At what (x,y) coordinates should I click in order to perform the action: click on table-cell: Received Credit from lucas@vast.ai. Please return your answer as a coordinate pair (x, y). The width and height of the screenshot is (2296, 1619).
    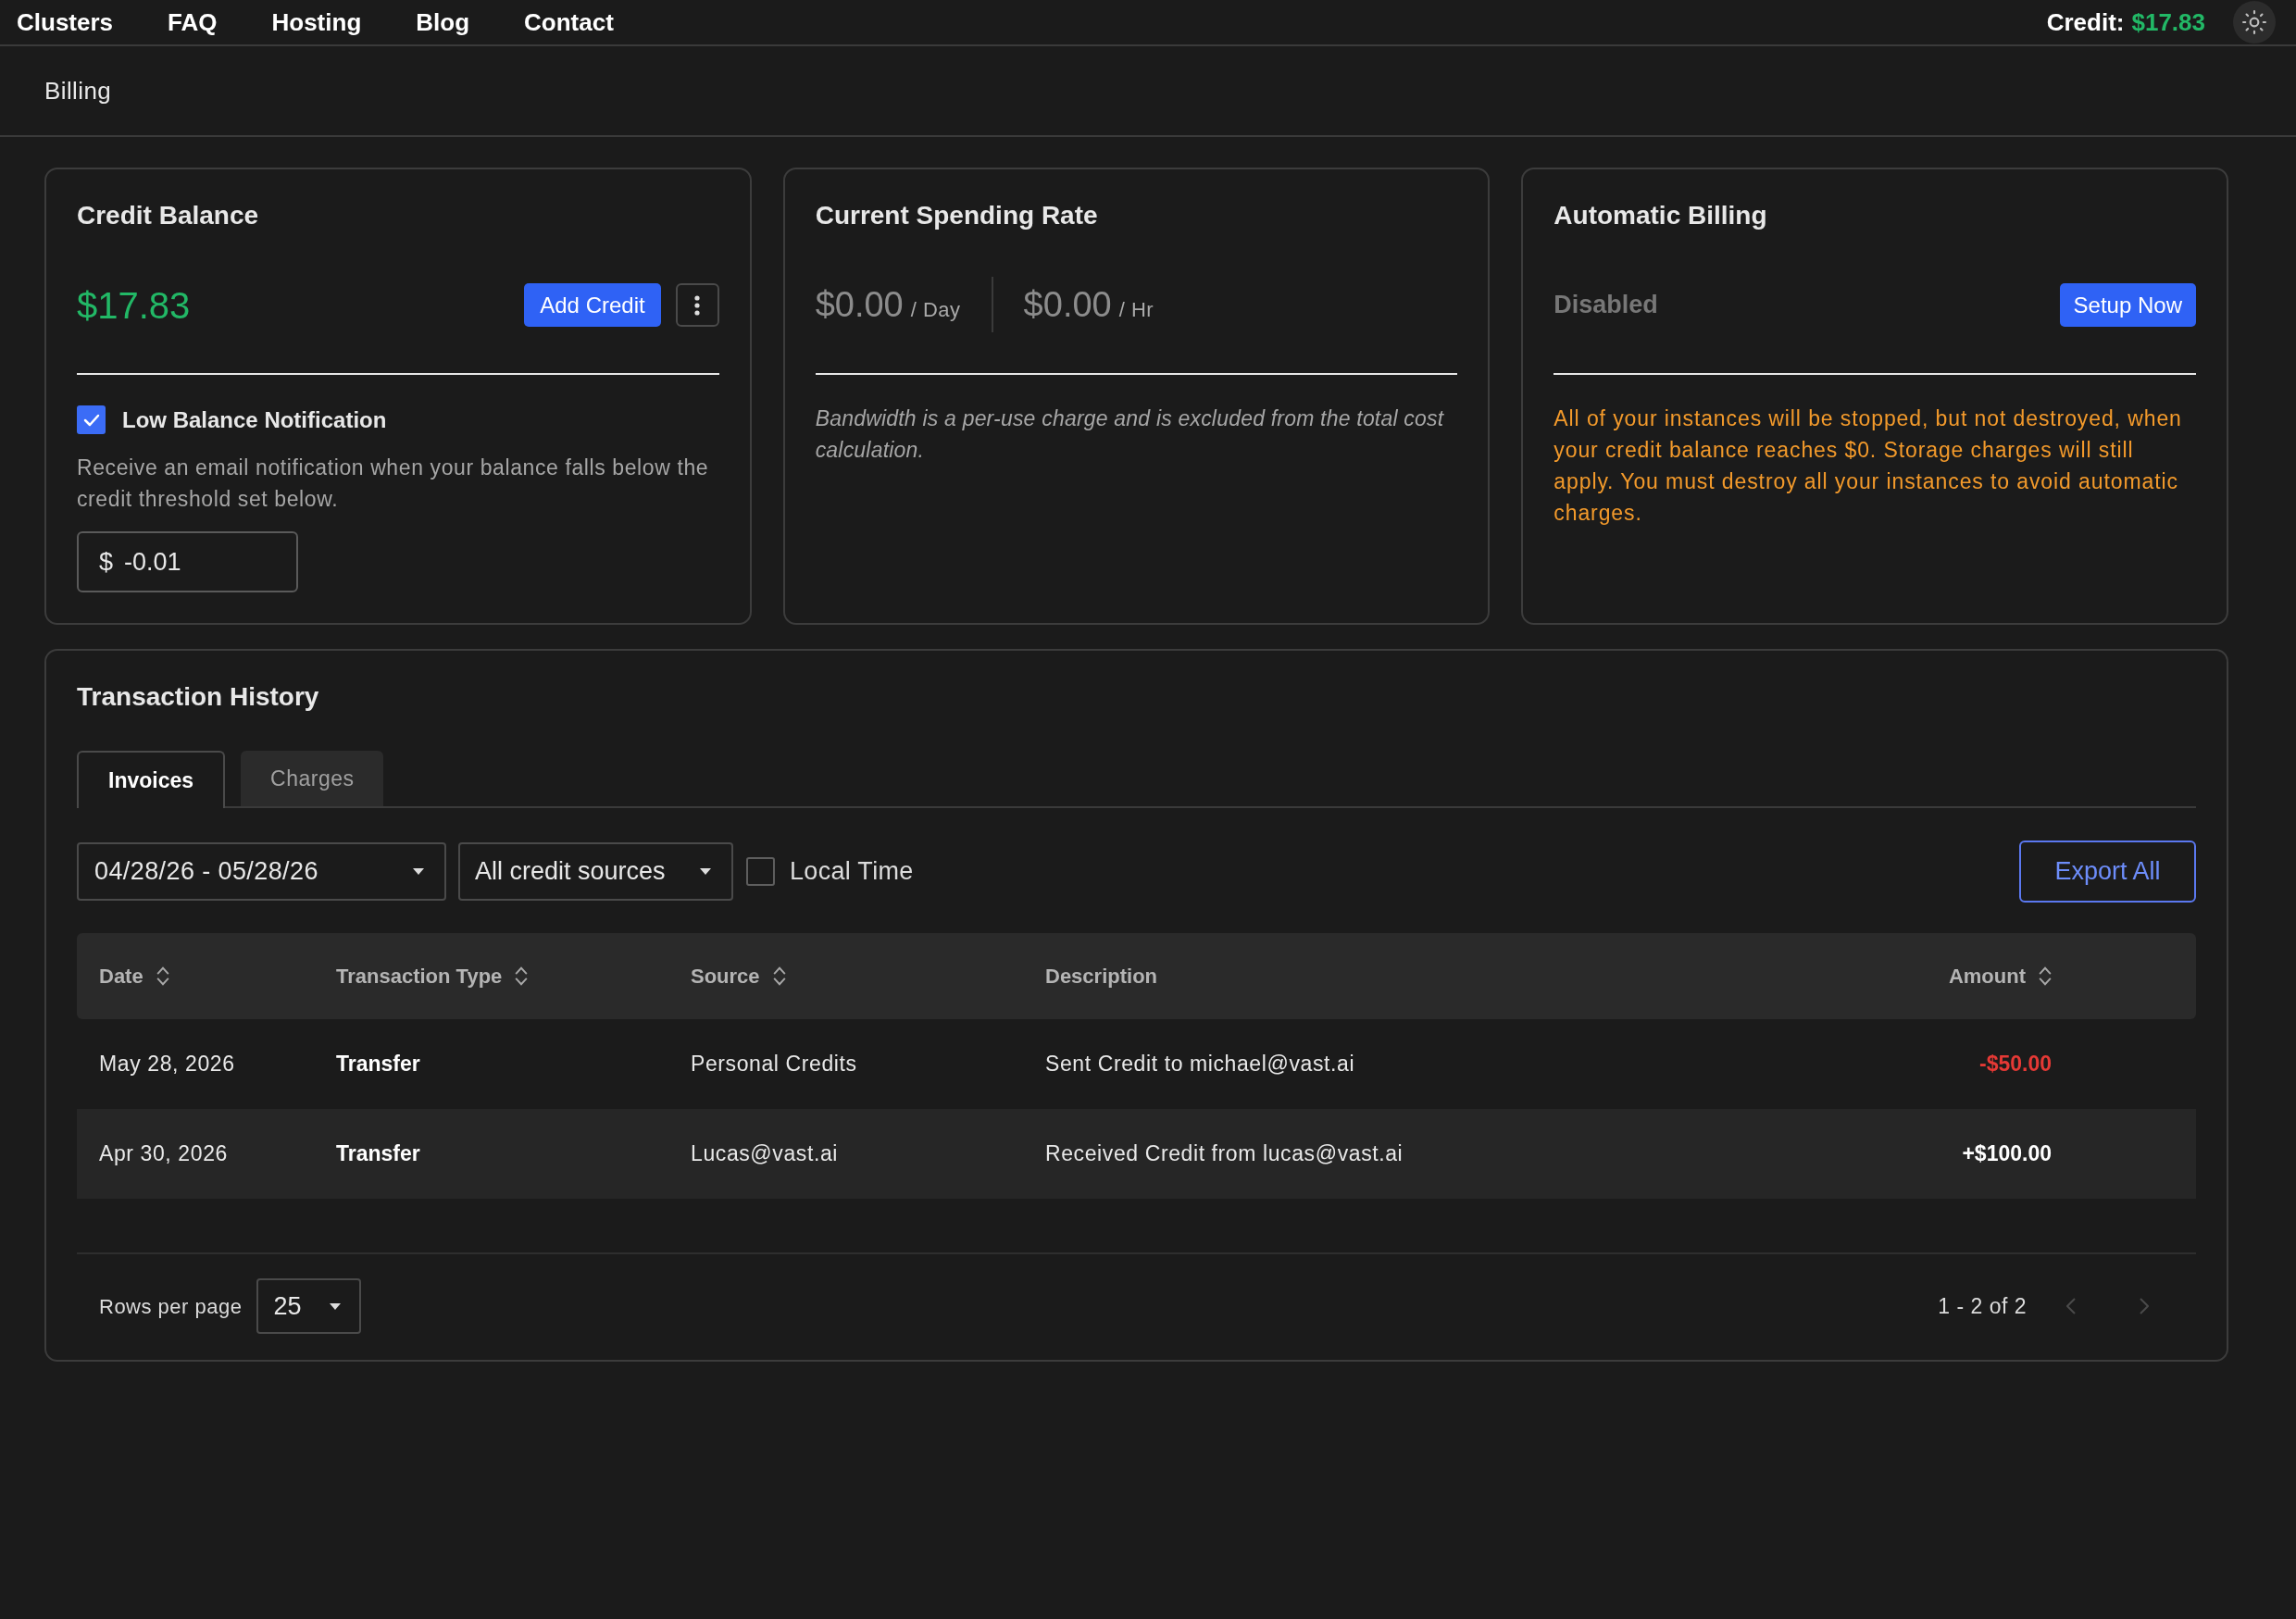
    Looking at the image, I should click on (1224, 1154).